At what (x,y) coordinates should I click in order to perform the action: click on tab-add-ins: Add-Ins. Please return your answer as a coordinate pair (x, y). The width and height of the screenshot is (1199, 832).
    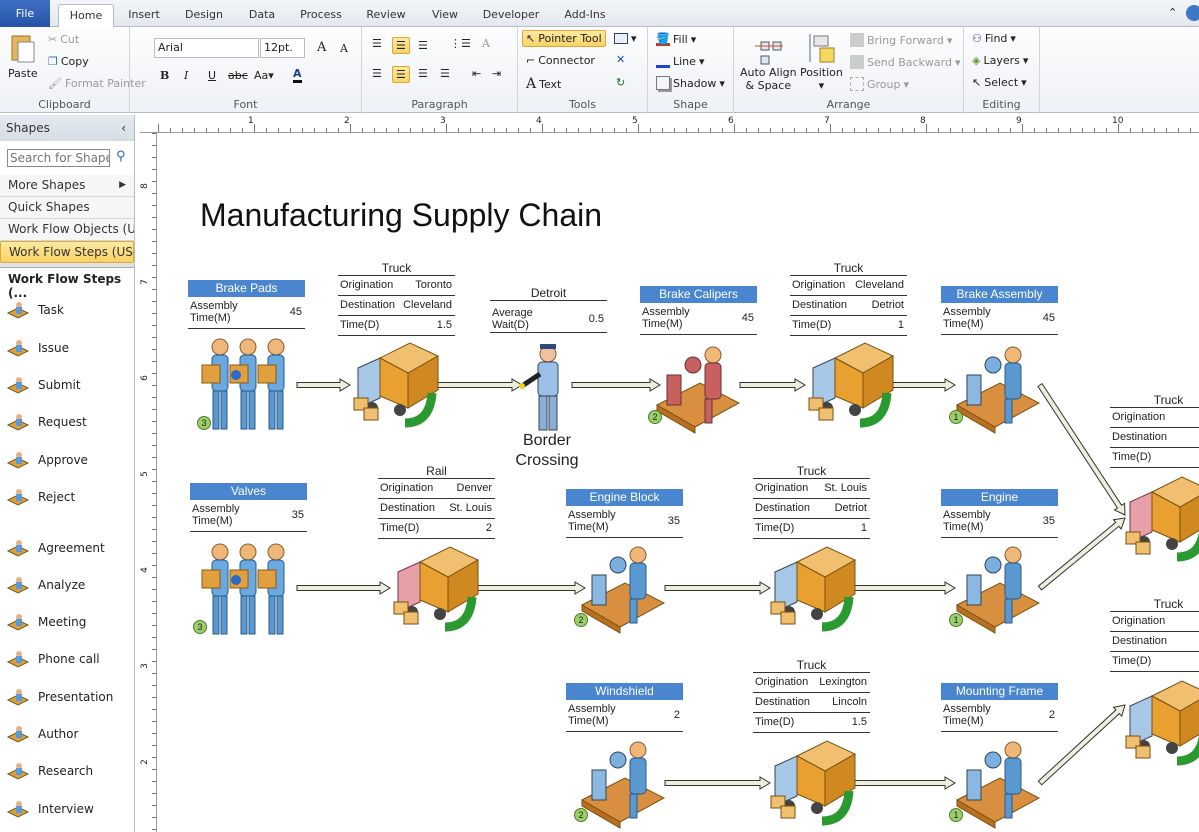
    Looking at the image, I should click on (585, 15).